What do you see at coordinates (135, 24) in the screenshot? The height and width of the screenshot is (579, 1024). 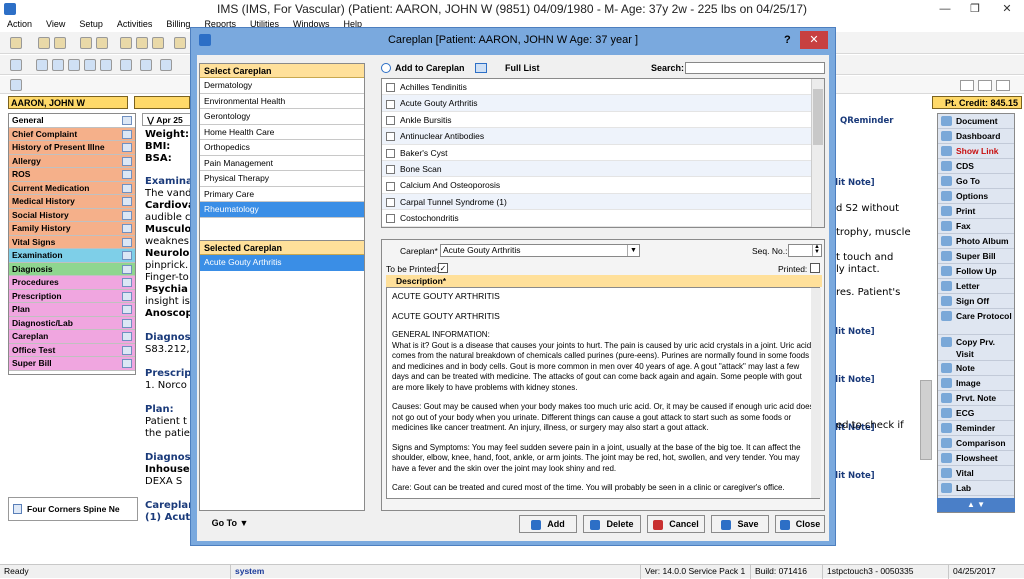 I see `menu-activities: Activities` at bounding box center [135, 24].